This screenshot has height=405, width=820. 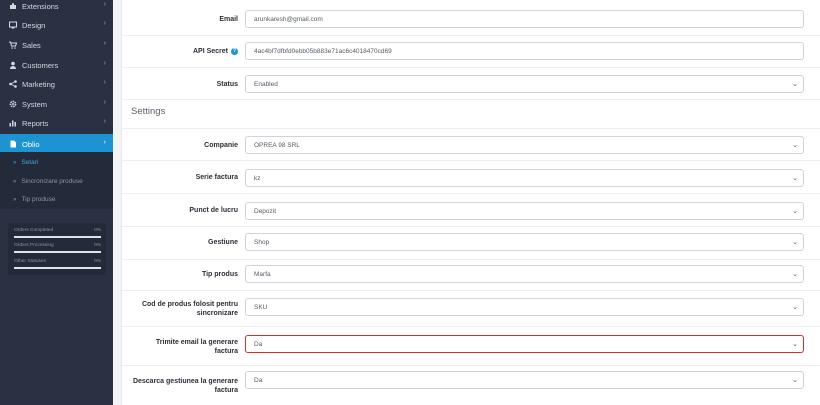 I want to click on form-row-punct-de-lucru: Punct de lucru Depozit ⌄, so click(x=471, y=210).